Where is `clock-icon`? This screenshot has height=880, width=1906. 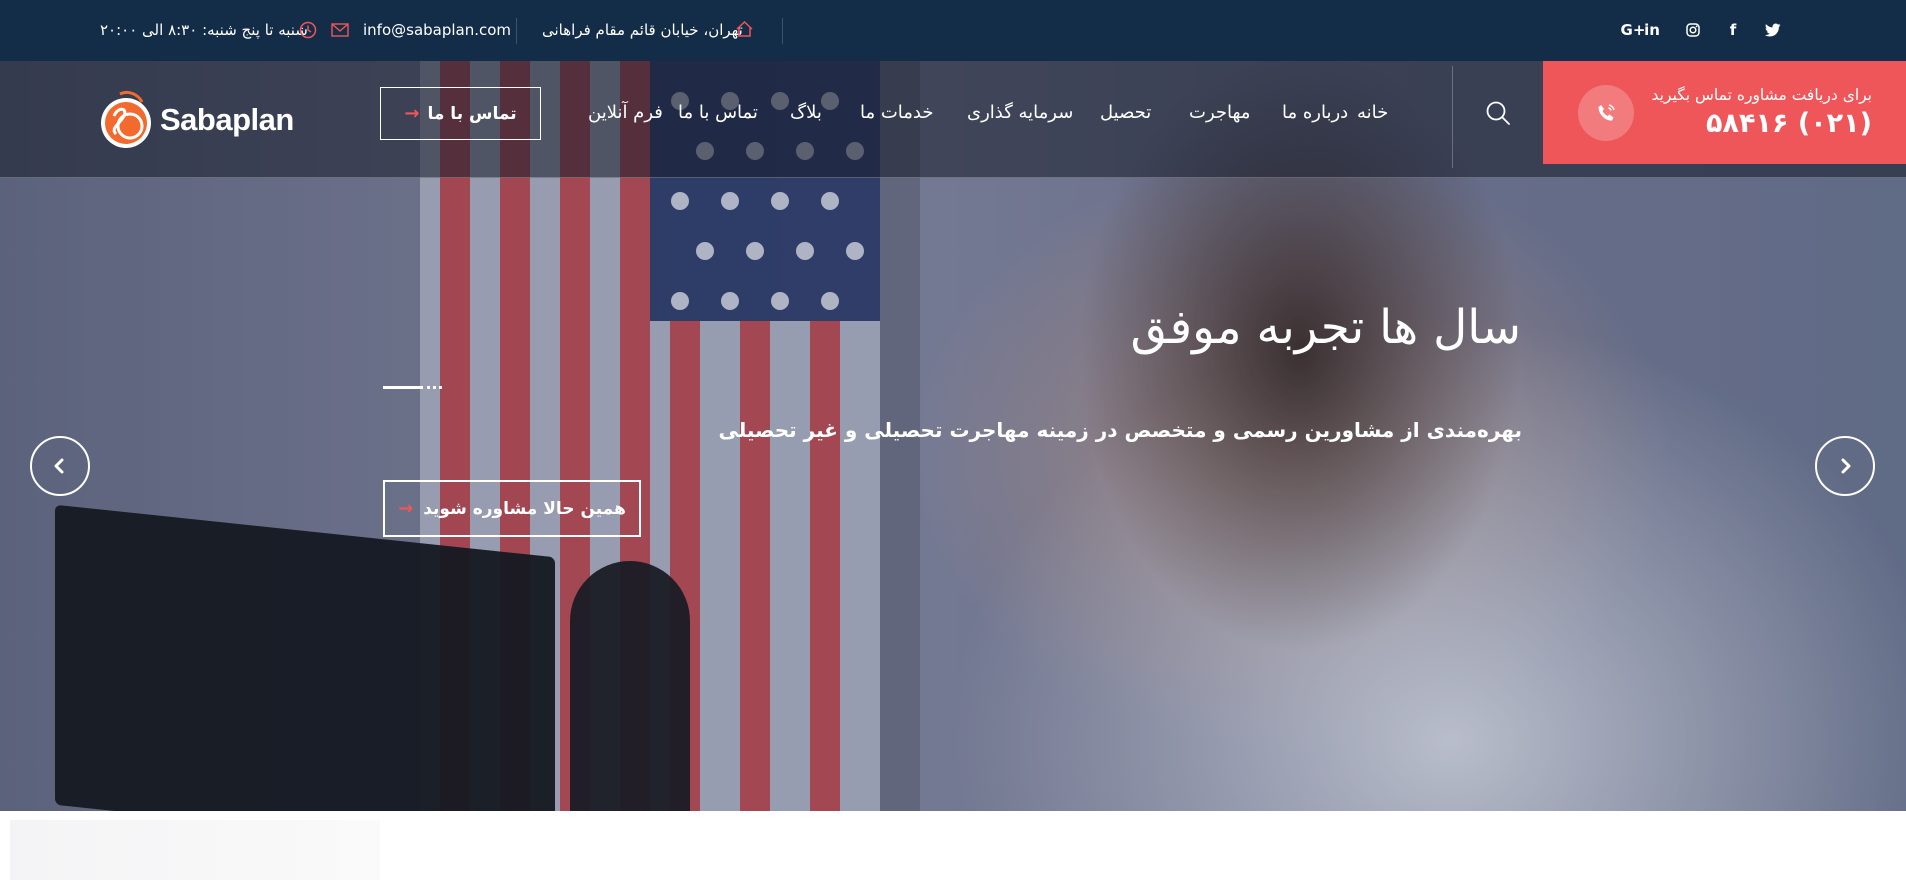
clock-icon is located at coordinates (308, 30).